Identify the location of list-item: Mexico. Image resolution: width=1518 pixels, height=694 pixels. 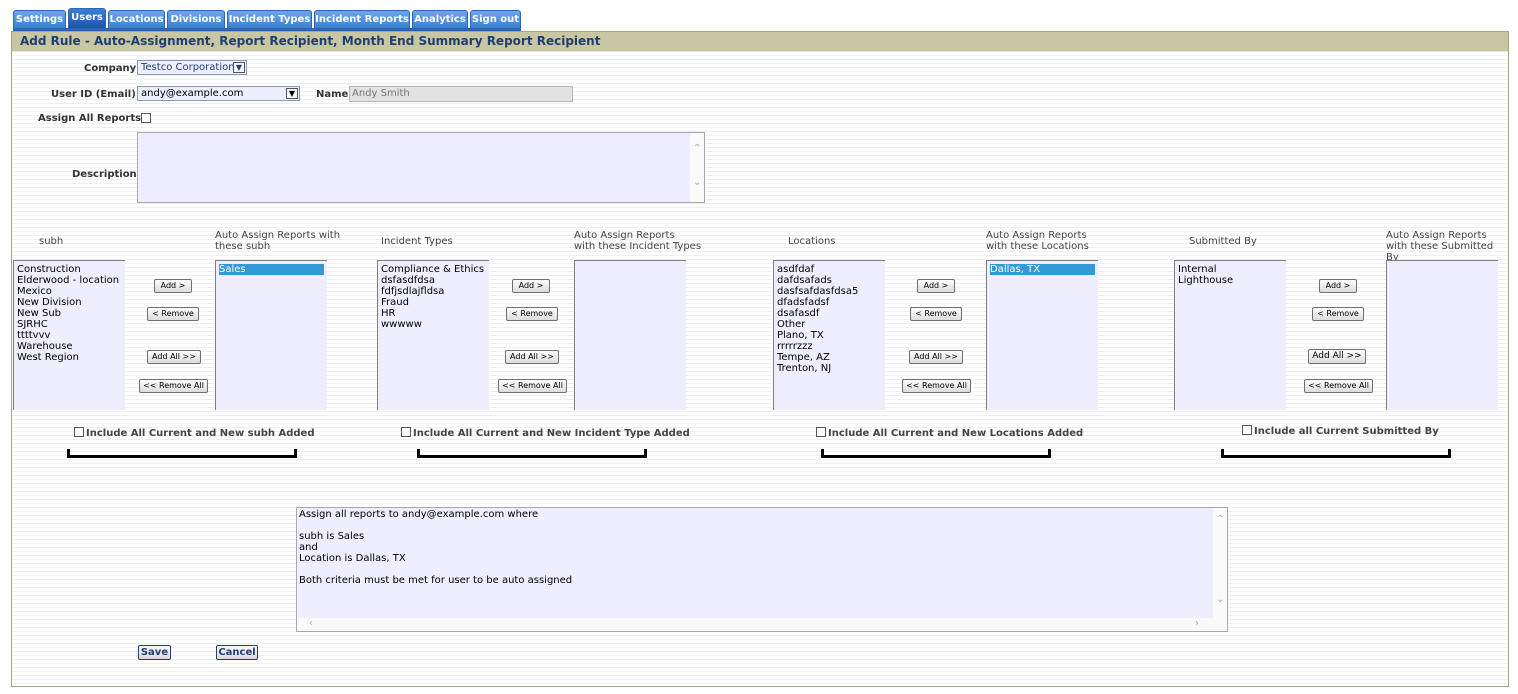
(69, 291).